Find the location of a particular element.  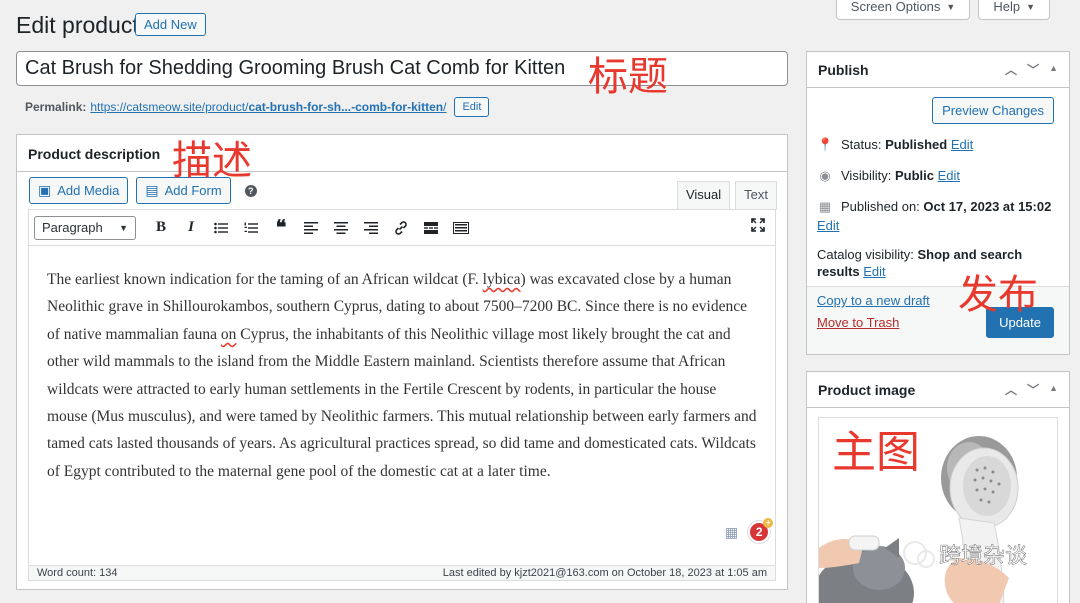

media-icon: ▣ is located at coordinates (45, 190).